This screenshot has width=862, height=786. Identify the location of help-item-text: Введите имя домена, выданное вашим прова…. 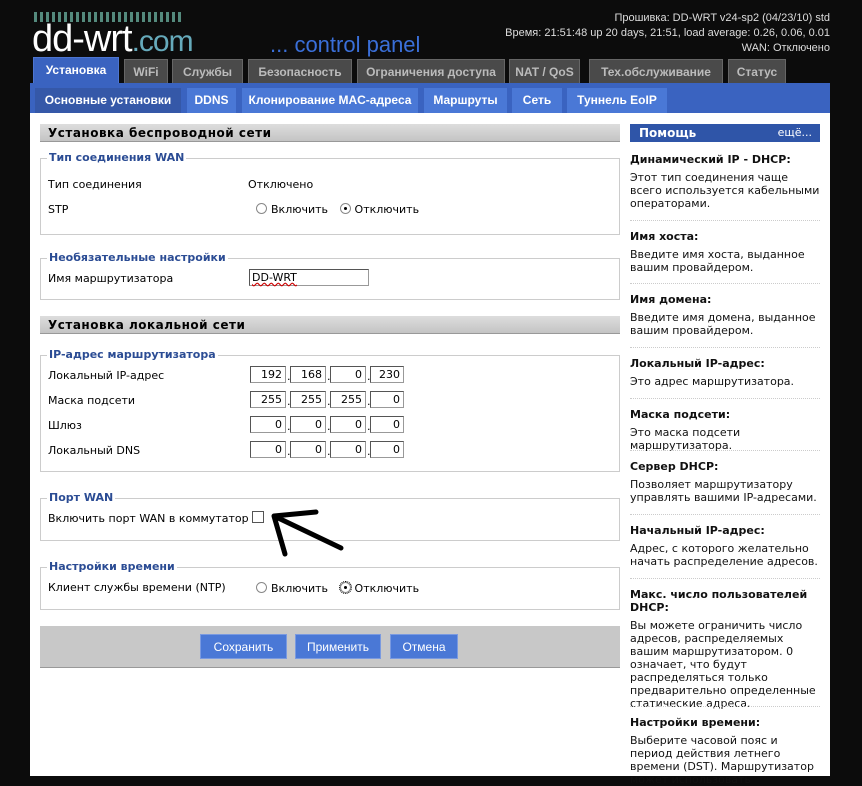
(723, 324).